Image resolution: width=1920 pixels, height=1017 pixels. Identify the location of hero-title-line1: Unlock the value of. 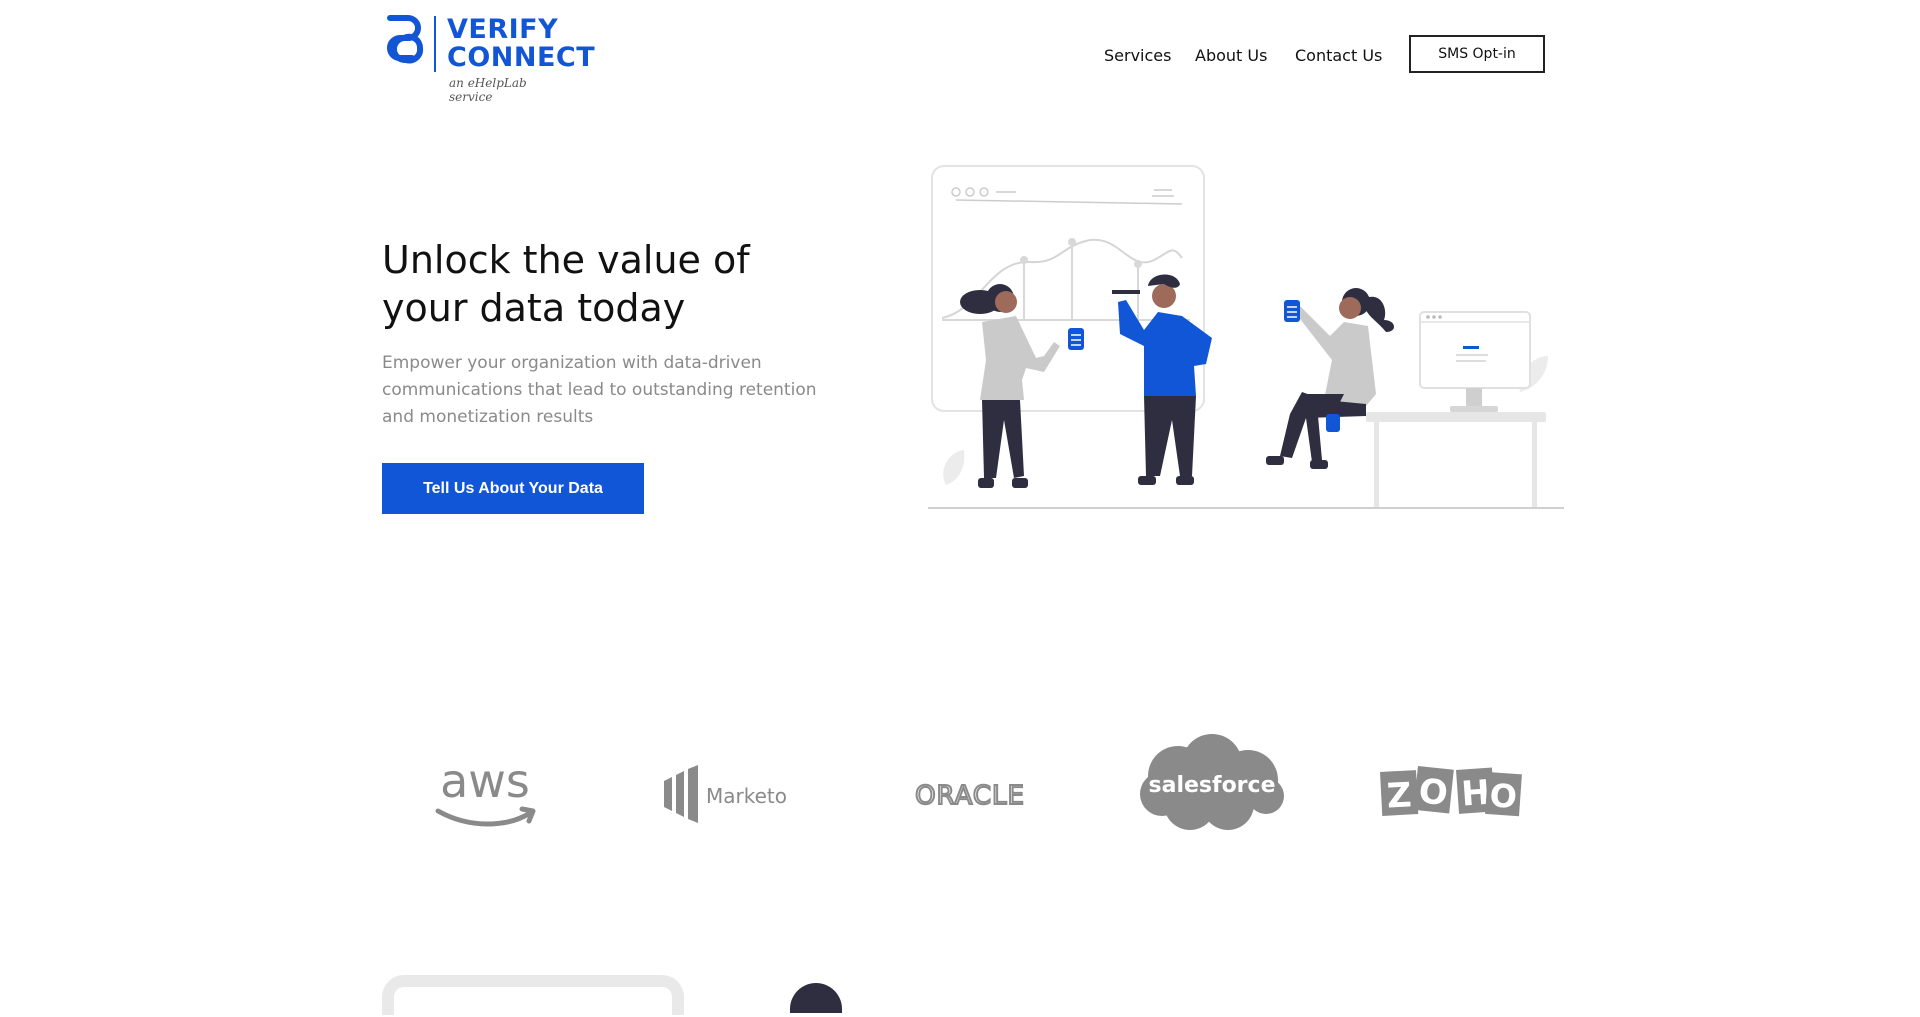
(566, 260).